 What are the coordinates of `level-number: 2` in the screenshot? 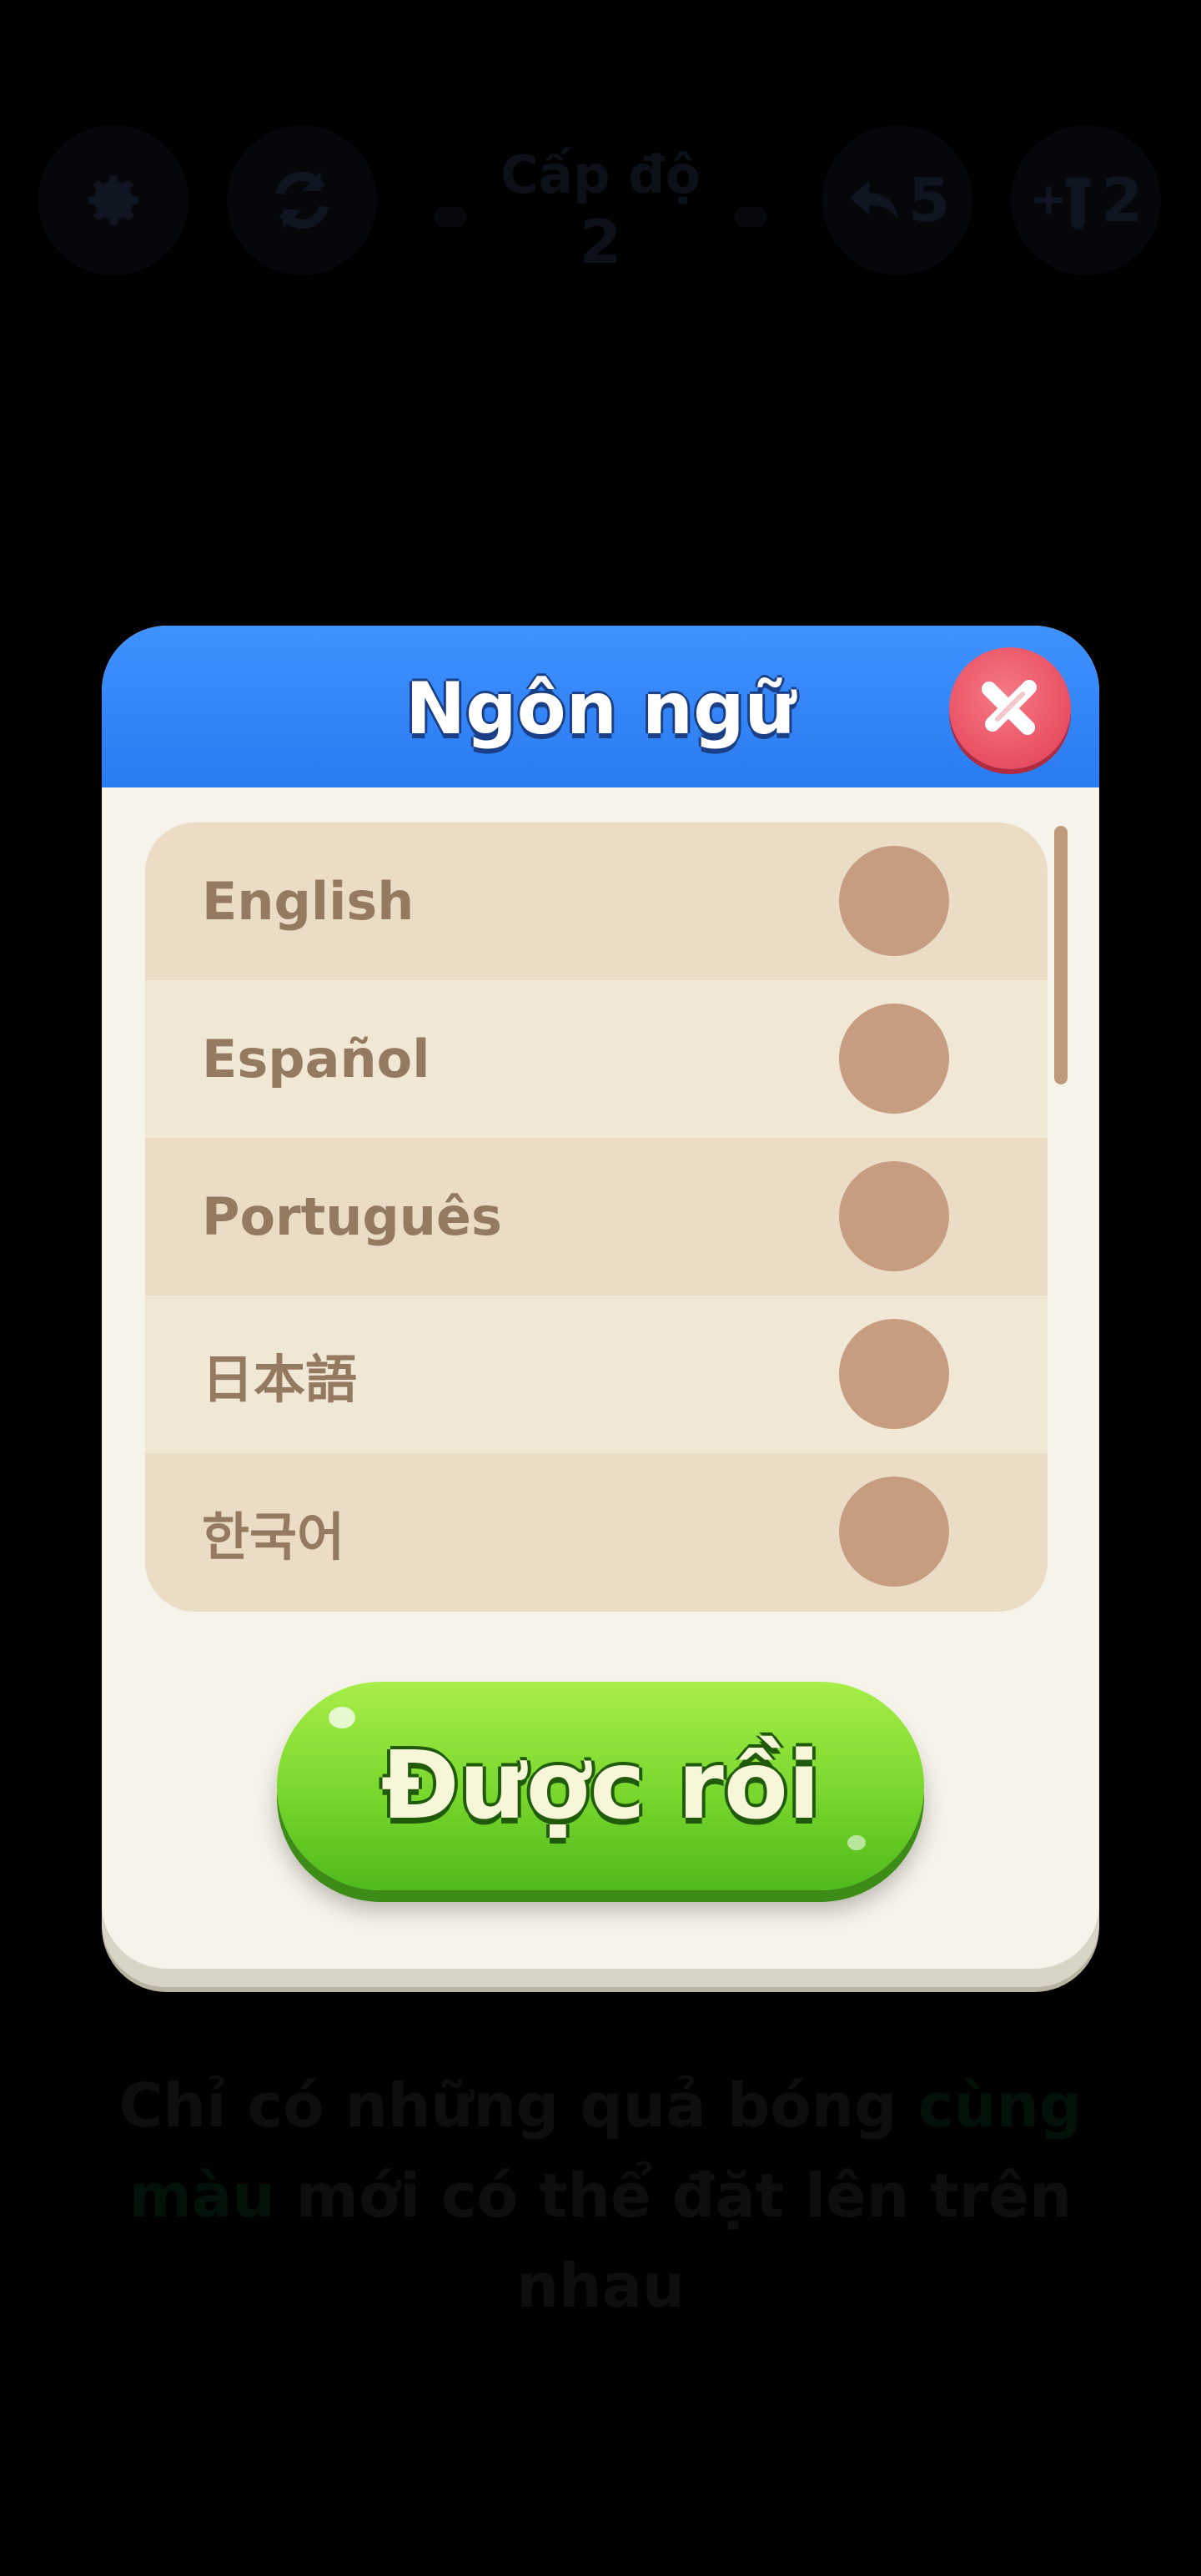 It's located at (601, 242).